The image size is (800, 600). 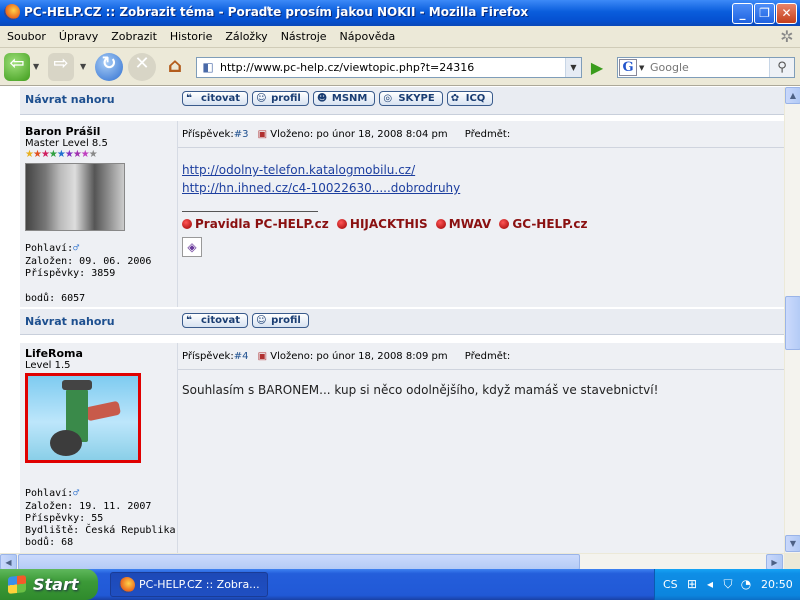 What do you see at coordinates (8, 562) in the screenshot?
I see `scroll-left-arrow-icon: ◀` at bounding box center [8, 562].